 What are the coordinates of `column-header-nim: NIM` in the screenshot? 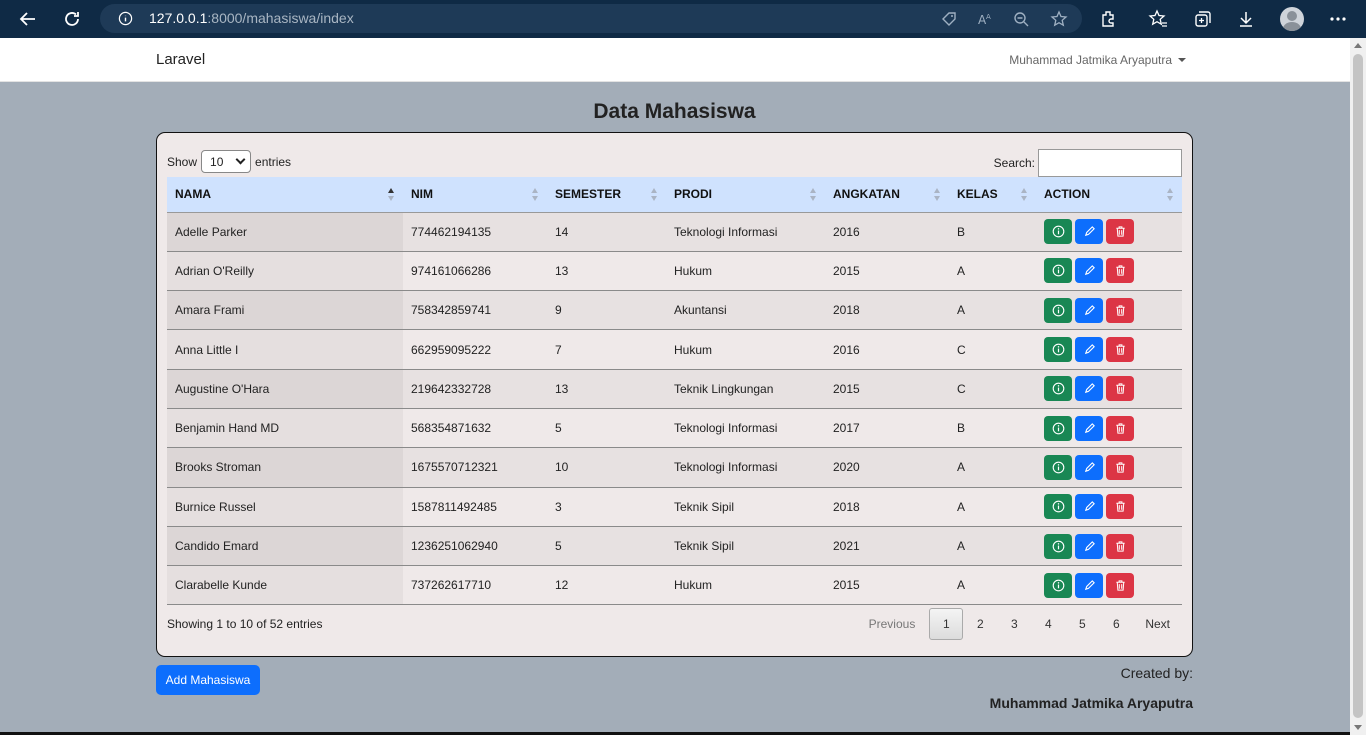 It's located at (475, 195).